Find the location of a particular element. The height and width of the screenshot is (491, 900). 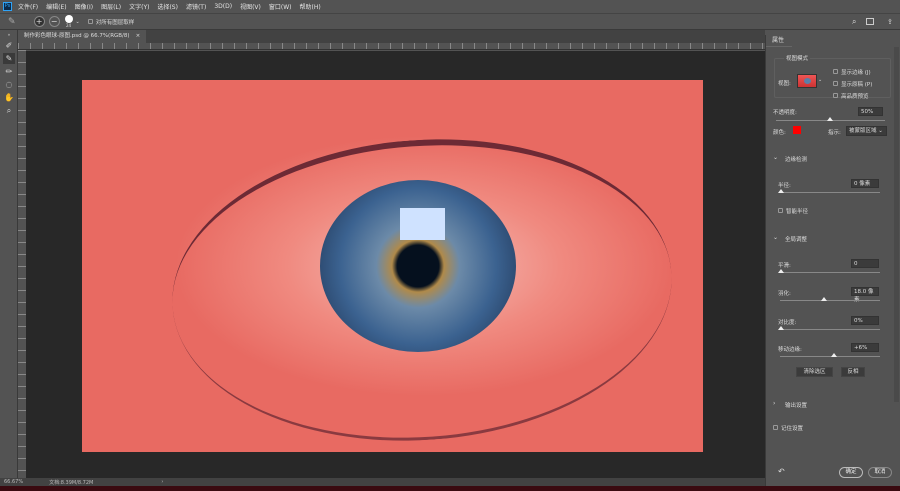

indicates-dropdown: 被蒙版区域 ⌄ is located at coordinates (866, 131).